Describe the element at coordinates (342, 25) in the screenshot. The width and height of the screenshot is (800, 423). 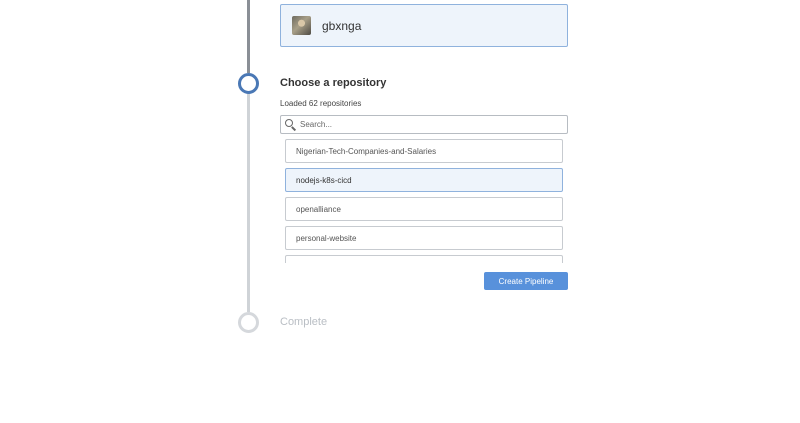
I see `organization-name: gbxnga` at that location.